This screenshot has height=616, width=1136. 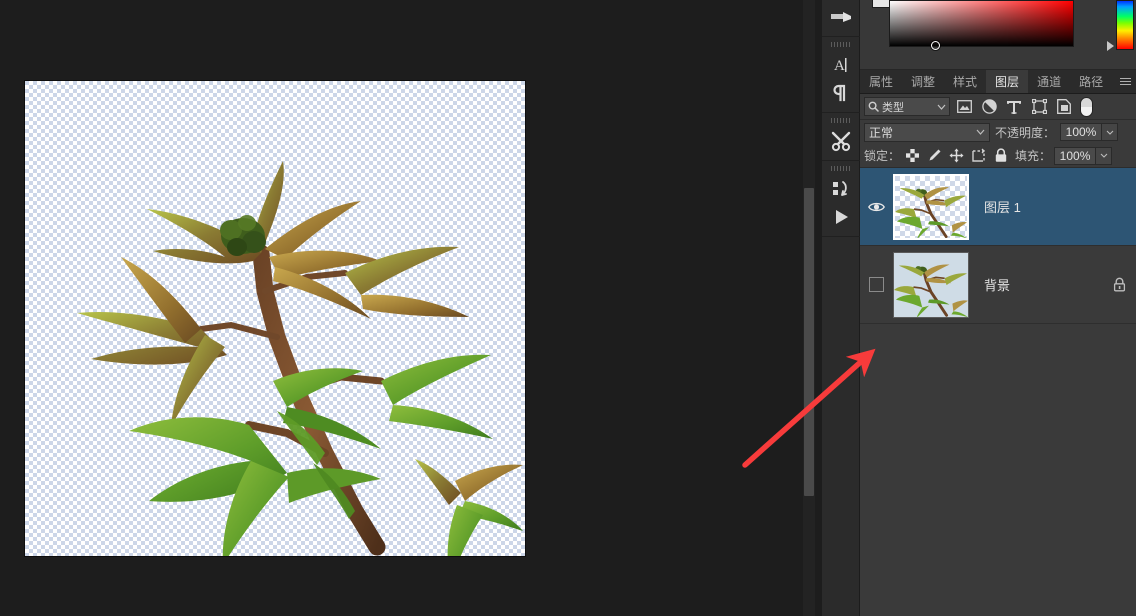 What do you see at coordinates (907, 106) in the screenshot?
I see `layer-filter-type-select: 类型` at bounding box center [907, 106].